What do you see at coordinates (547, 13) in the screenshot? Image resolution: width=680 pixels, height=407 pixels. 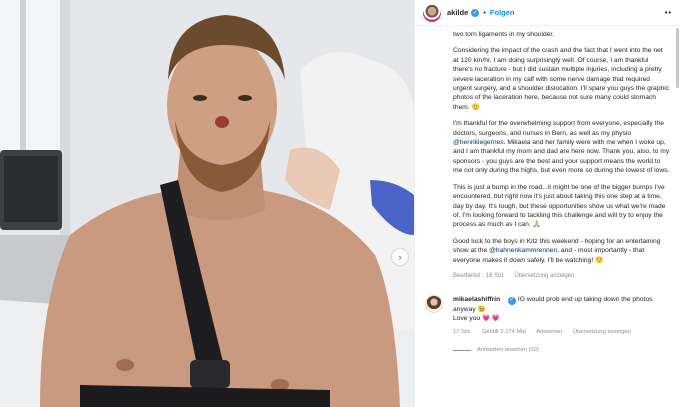 I see `post-header: akilde ✓ • Folgen ••` at bounding box center [547, 13].